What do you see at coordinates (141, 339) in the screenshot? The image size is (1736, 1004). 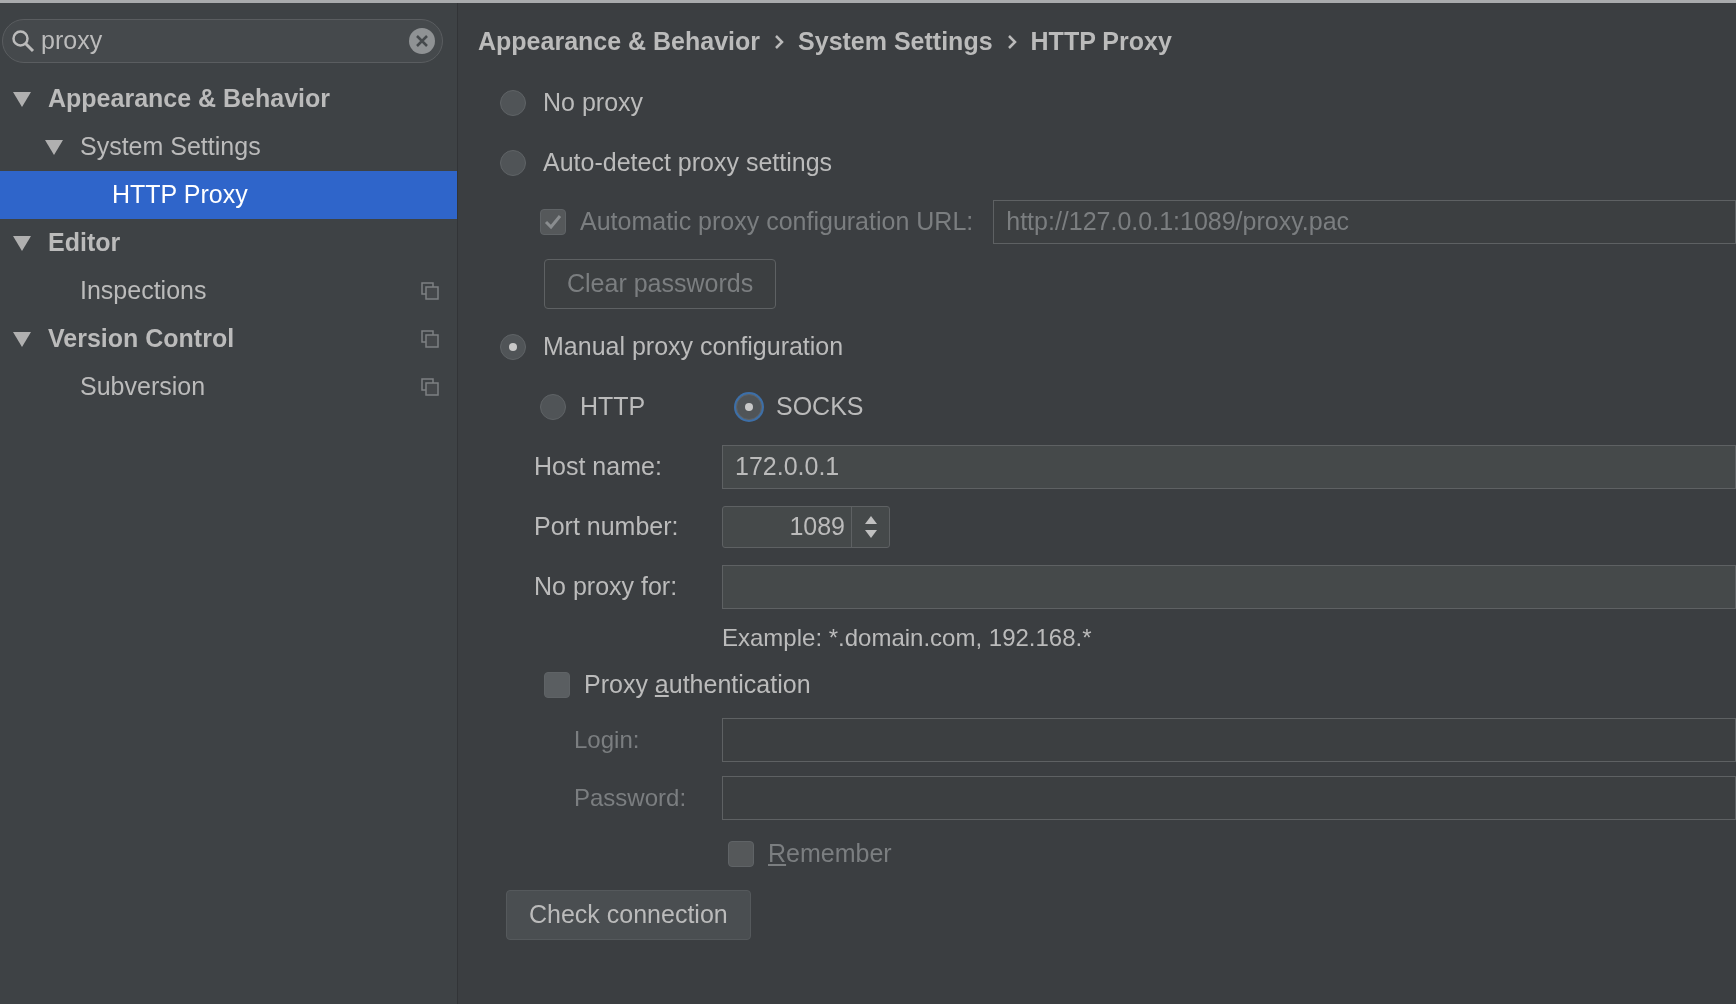 I see `tree-item-label: Version Control` at bounding box center [141, 339].